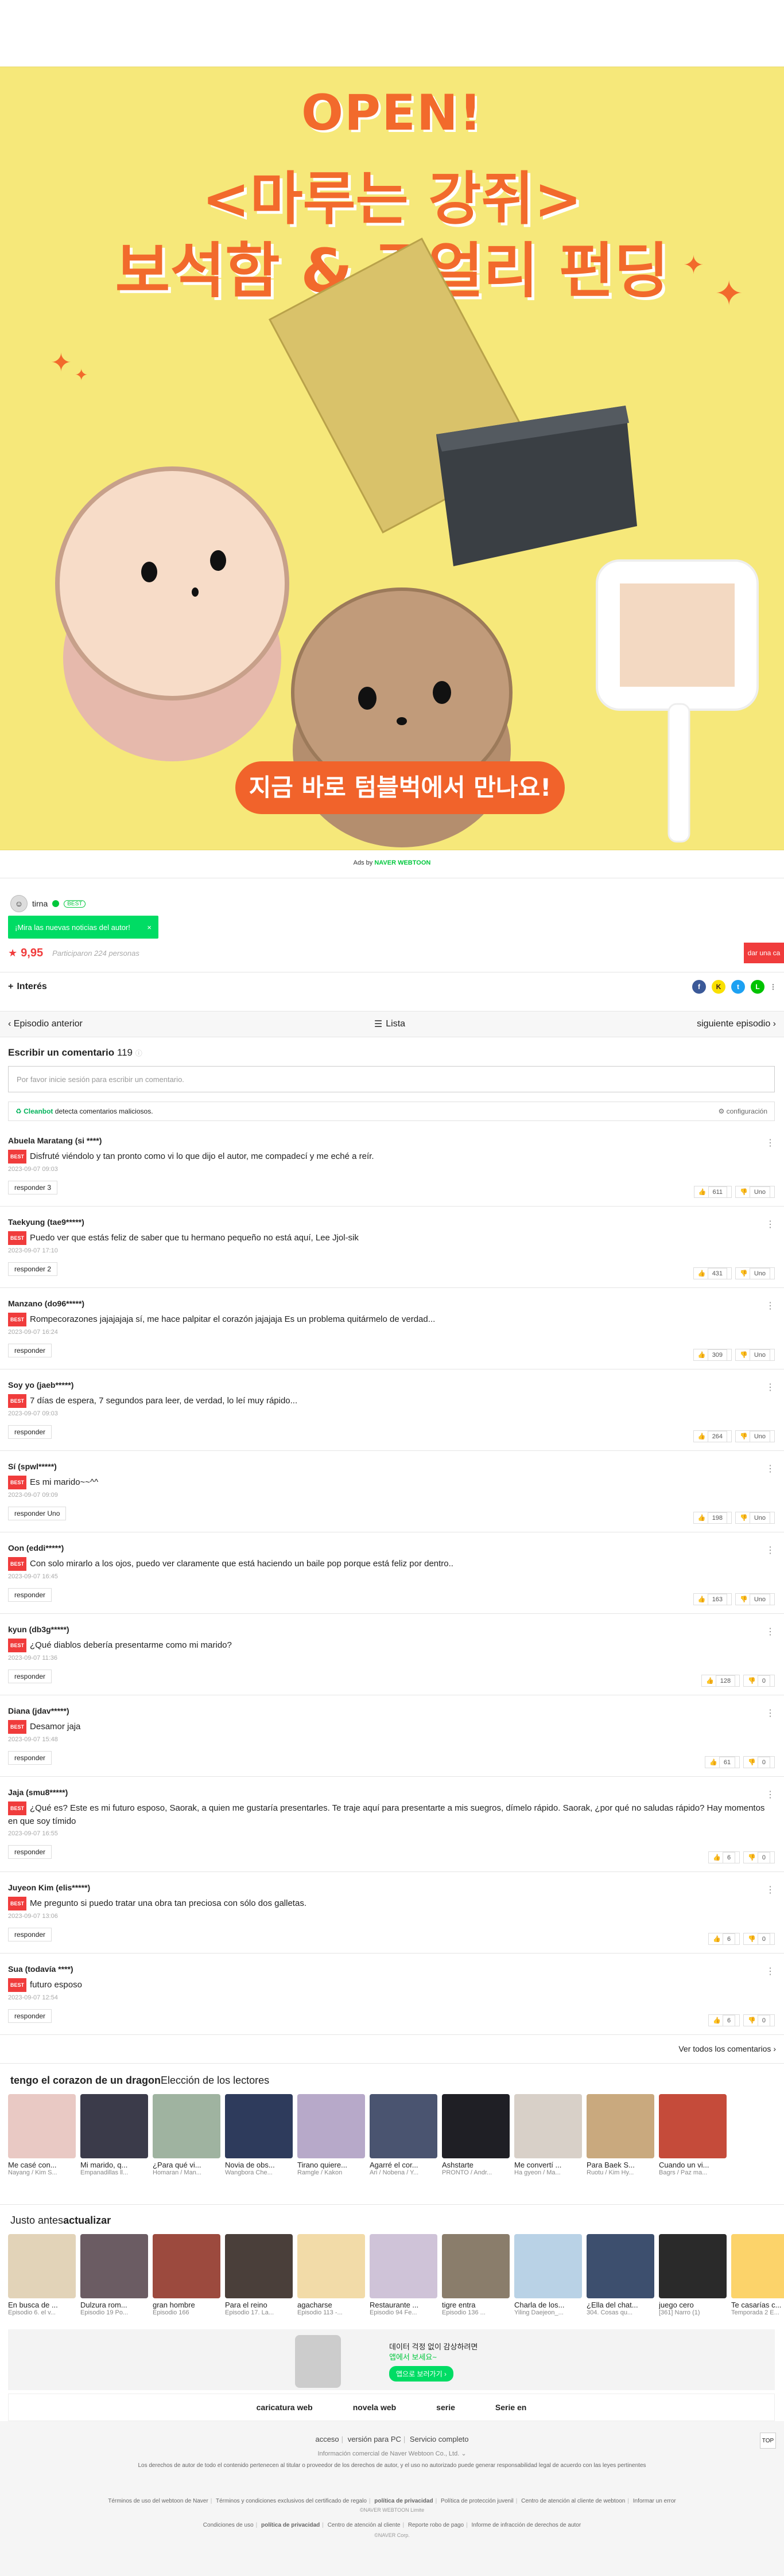  Describe the element at coordinates (757, 987) in the screenshot. I see `line-icon: L` at that location.